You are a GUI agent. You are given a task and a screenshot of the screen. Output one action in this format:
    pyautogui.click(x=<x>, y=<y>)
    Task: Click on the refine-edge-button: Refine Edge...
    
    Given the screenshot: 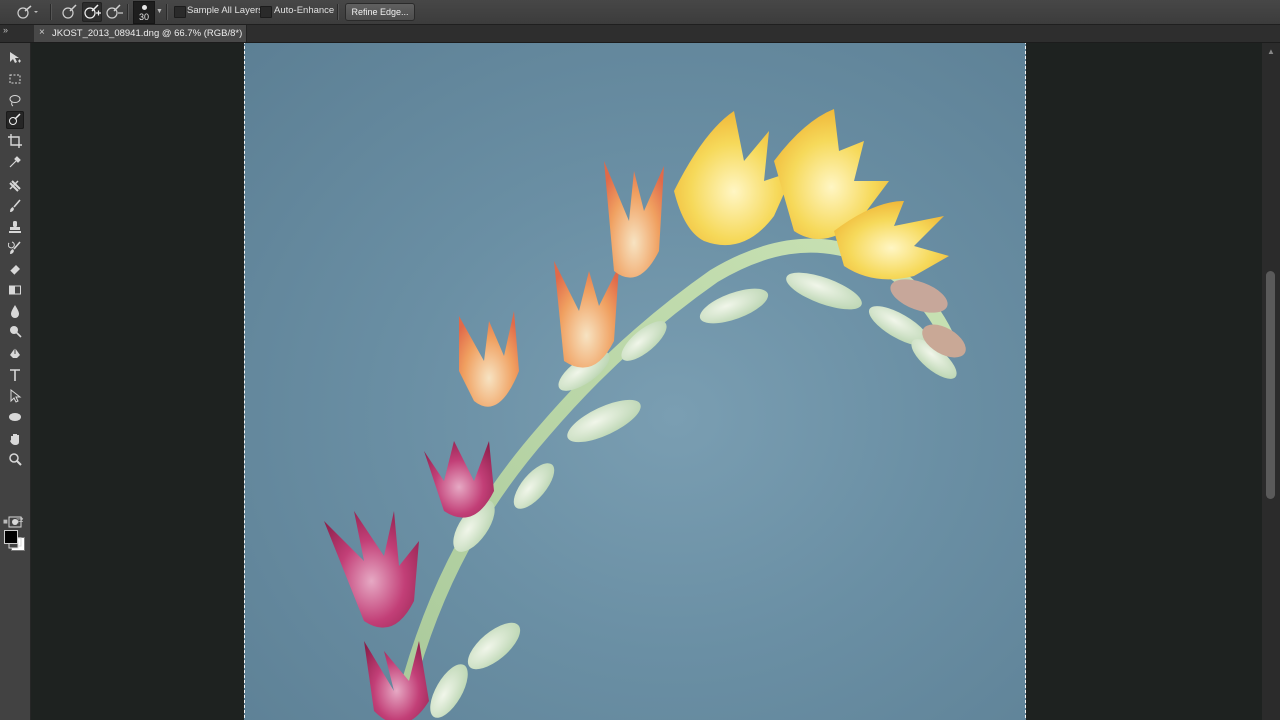 What is the action you would take?
    pyautogui.click(x=380, y=12)
    